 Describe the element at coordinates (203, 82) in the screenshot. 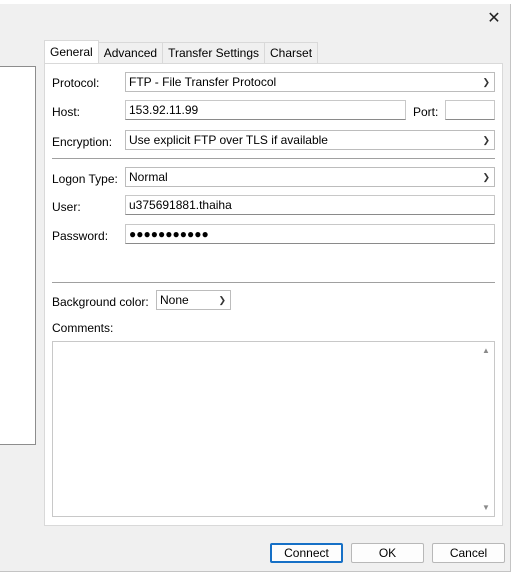

I see `protocol-value: FTP - File Transfer Protocol` at that location.